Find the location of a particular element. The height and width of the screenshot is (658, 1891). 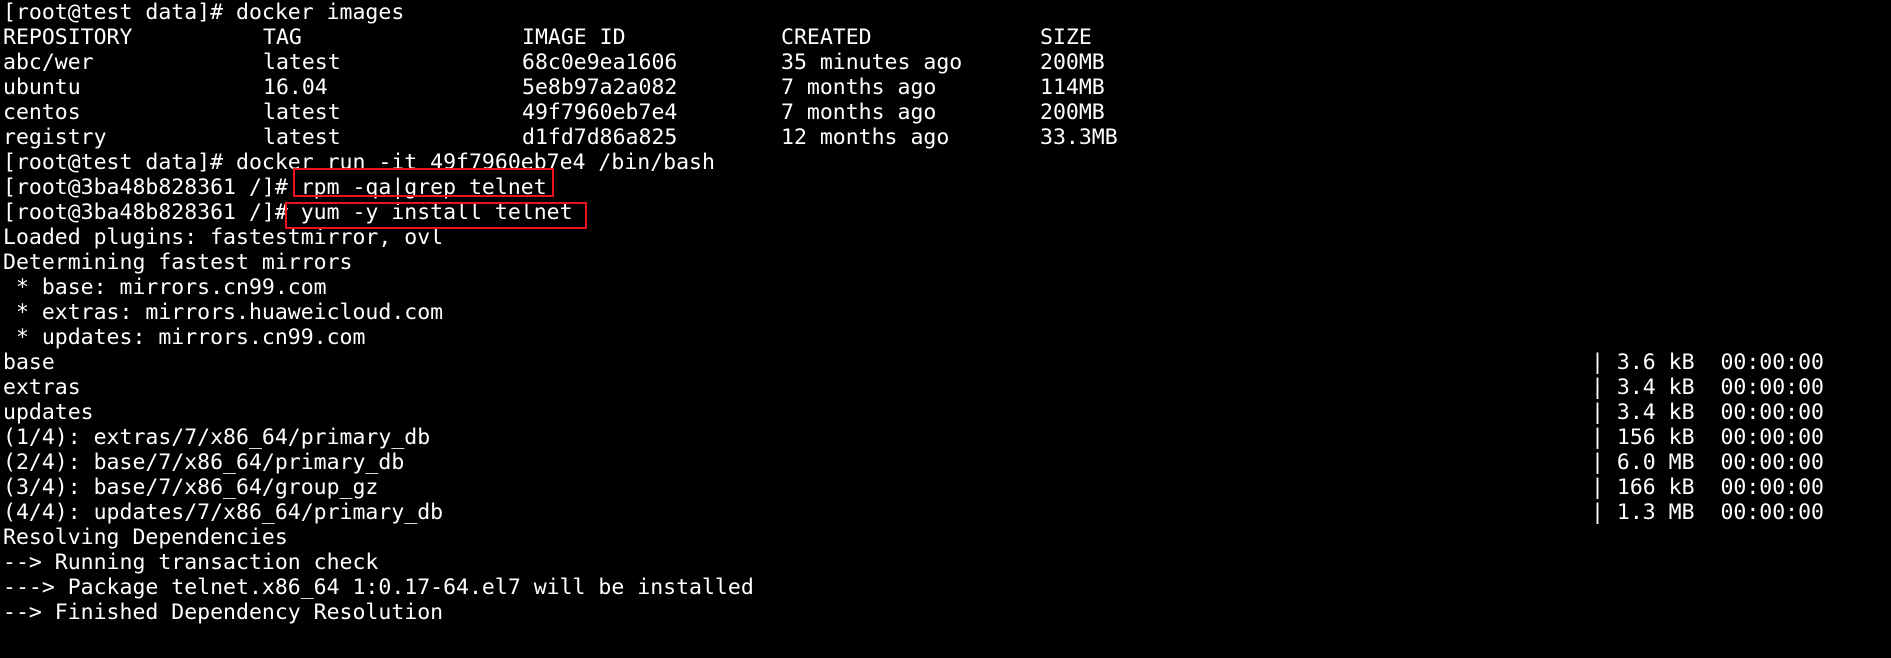

terminal-line: updates | 3.4 kB 00:00:00 is located at coordinates (913, 412).